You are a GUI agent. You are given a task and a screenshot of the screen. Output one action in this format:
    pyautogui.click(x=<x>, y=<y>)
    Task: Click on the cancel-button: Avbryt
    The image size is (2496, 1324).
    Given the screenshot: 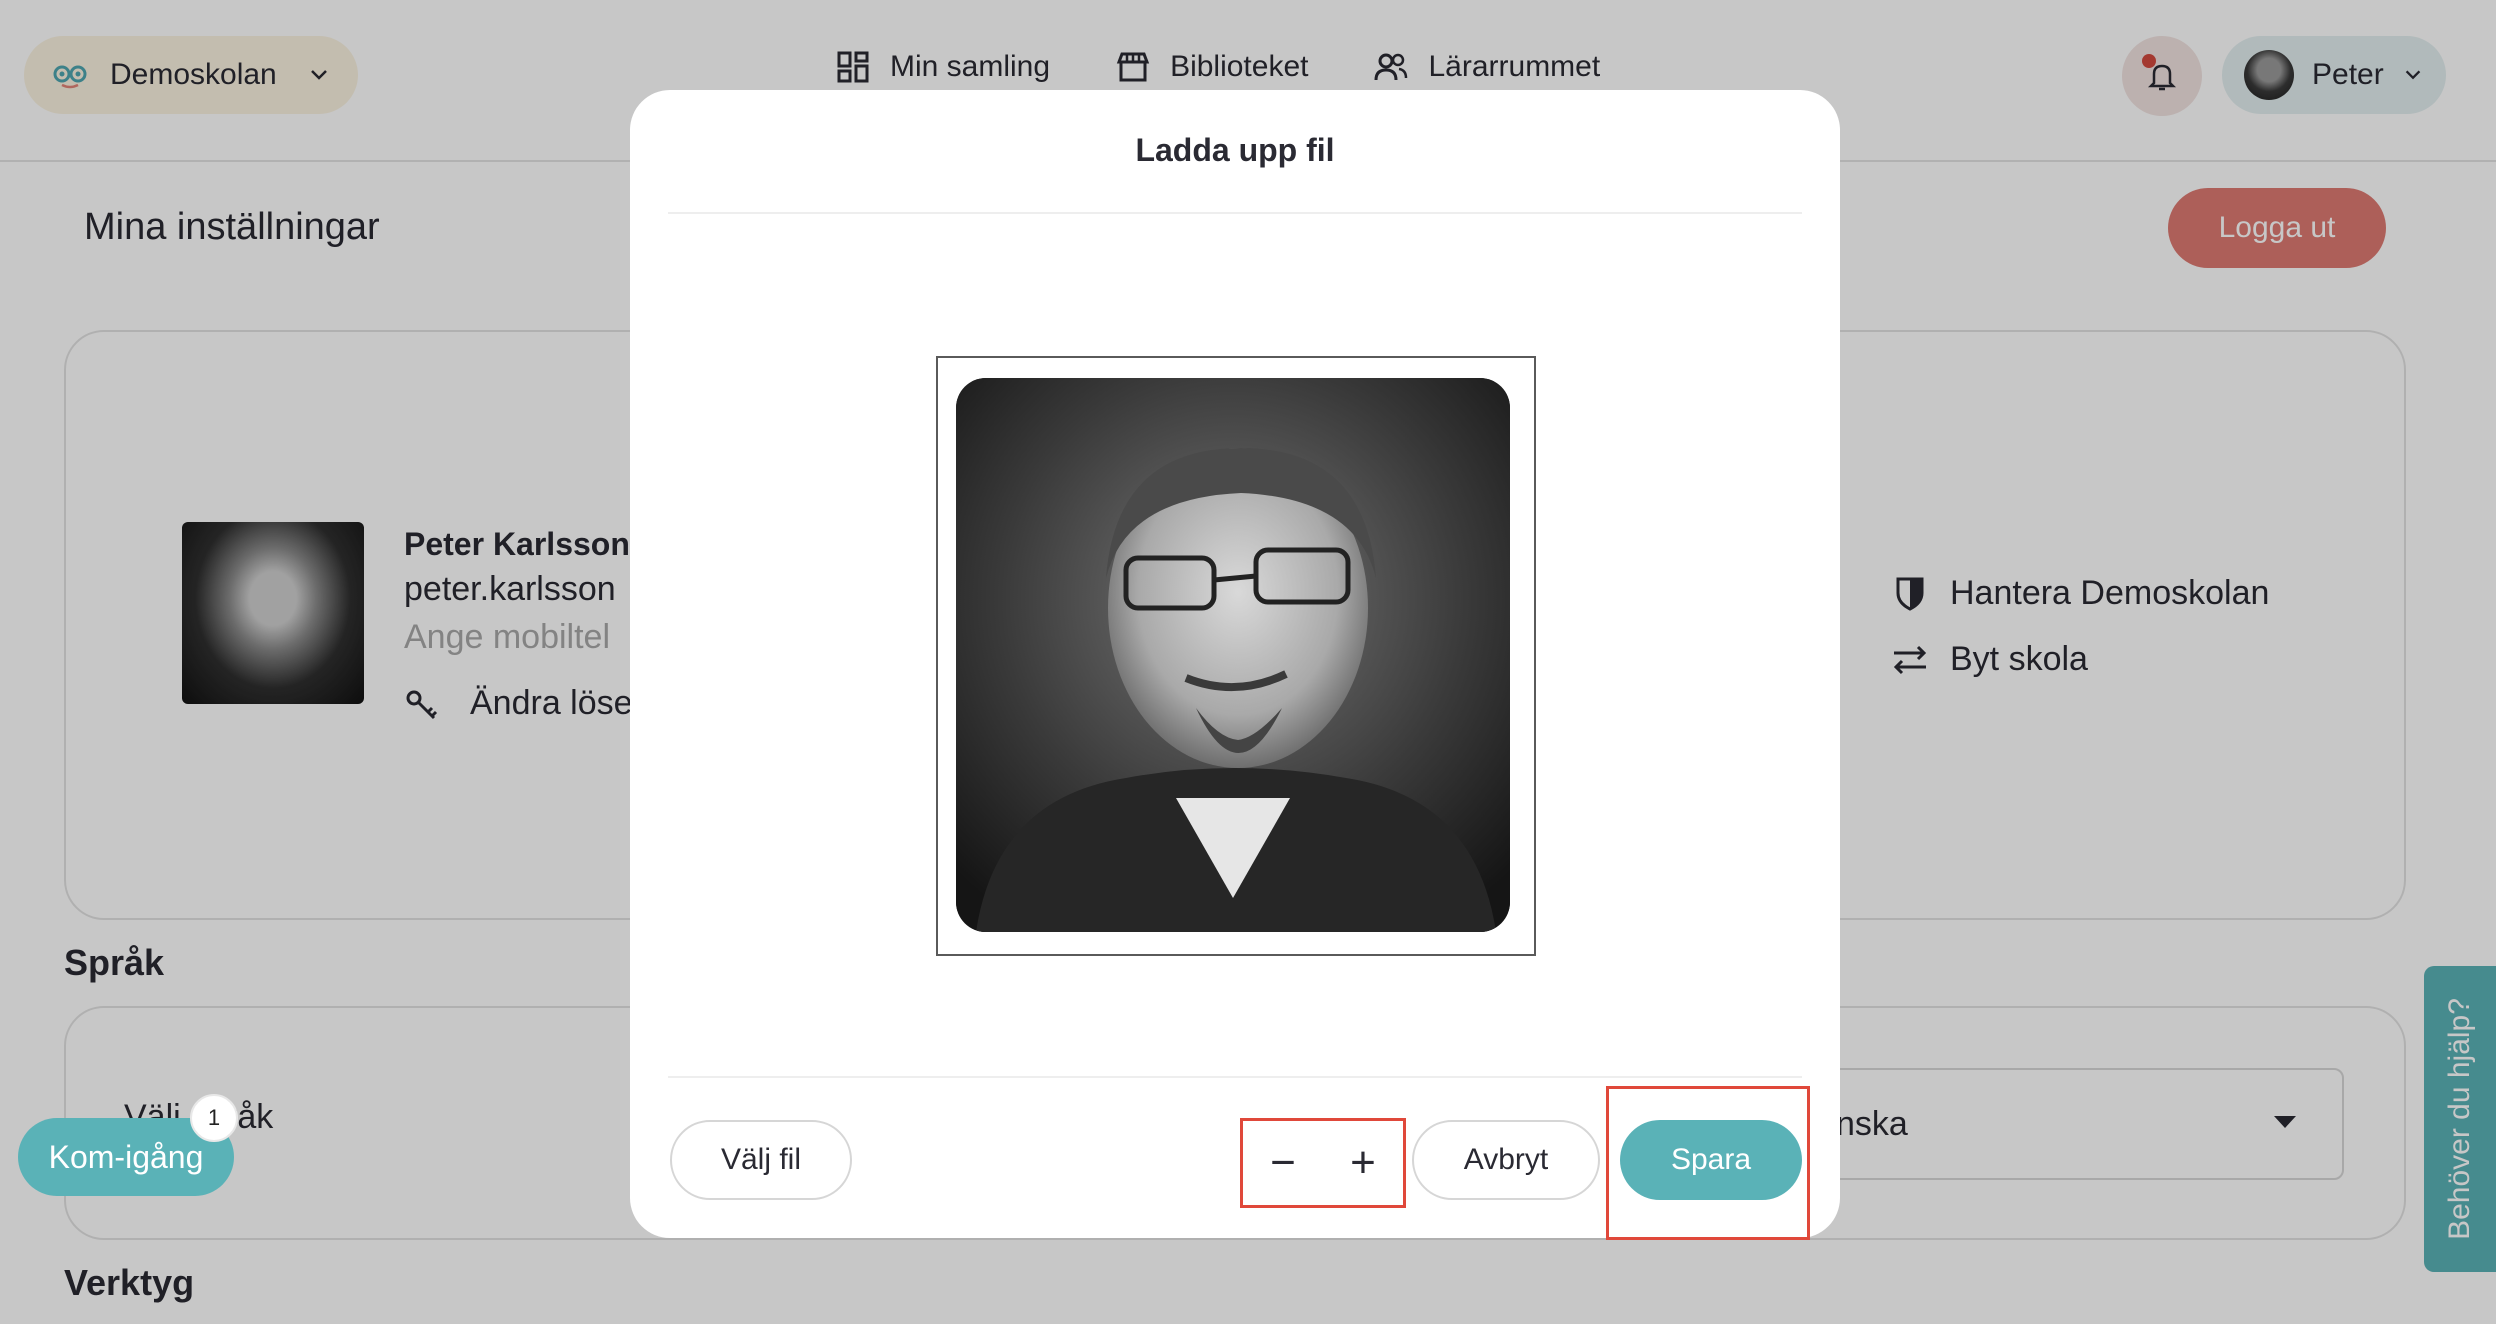 What is the action you would take?
    pyautogui.click(x=1506, y=1160)
    